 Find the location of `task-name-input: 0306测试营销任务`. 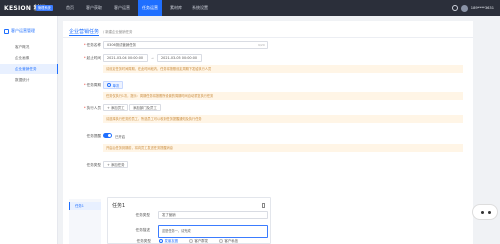

task-name-input: 0306测试营销任务 is located at coordinates (185, 45).